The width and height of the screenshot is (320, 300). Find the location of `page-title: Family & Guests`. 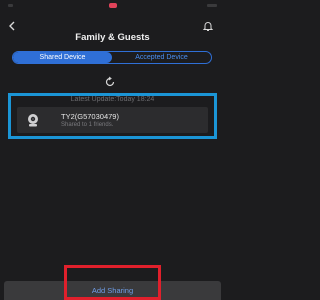

page-title: Family & Guests is located at coordinates (112, 37).